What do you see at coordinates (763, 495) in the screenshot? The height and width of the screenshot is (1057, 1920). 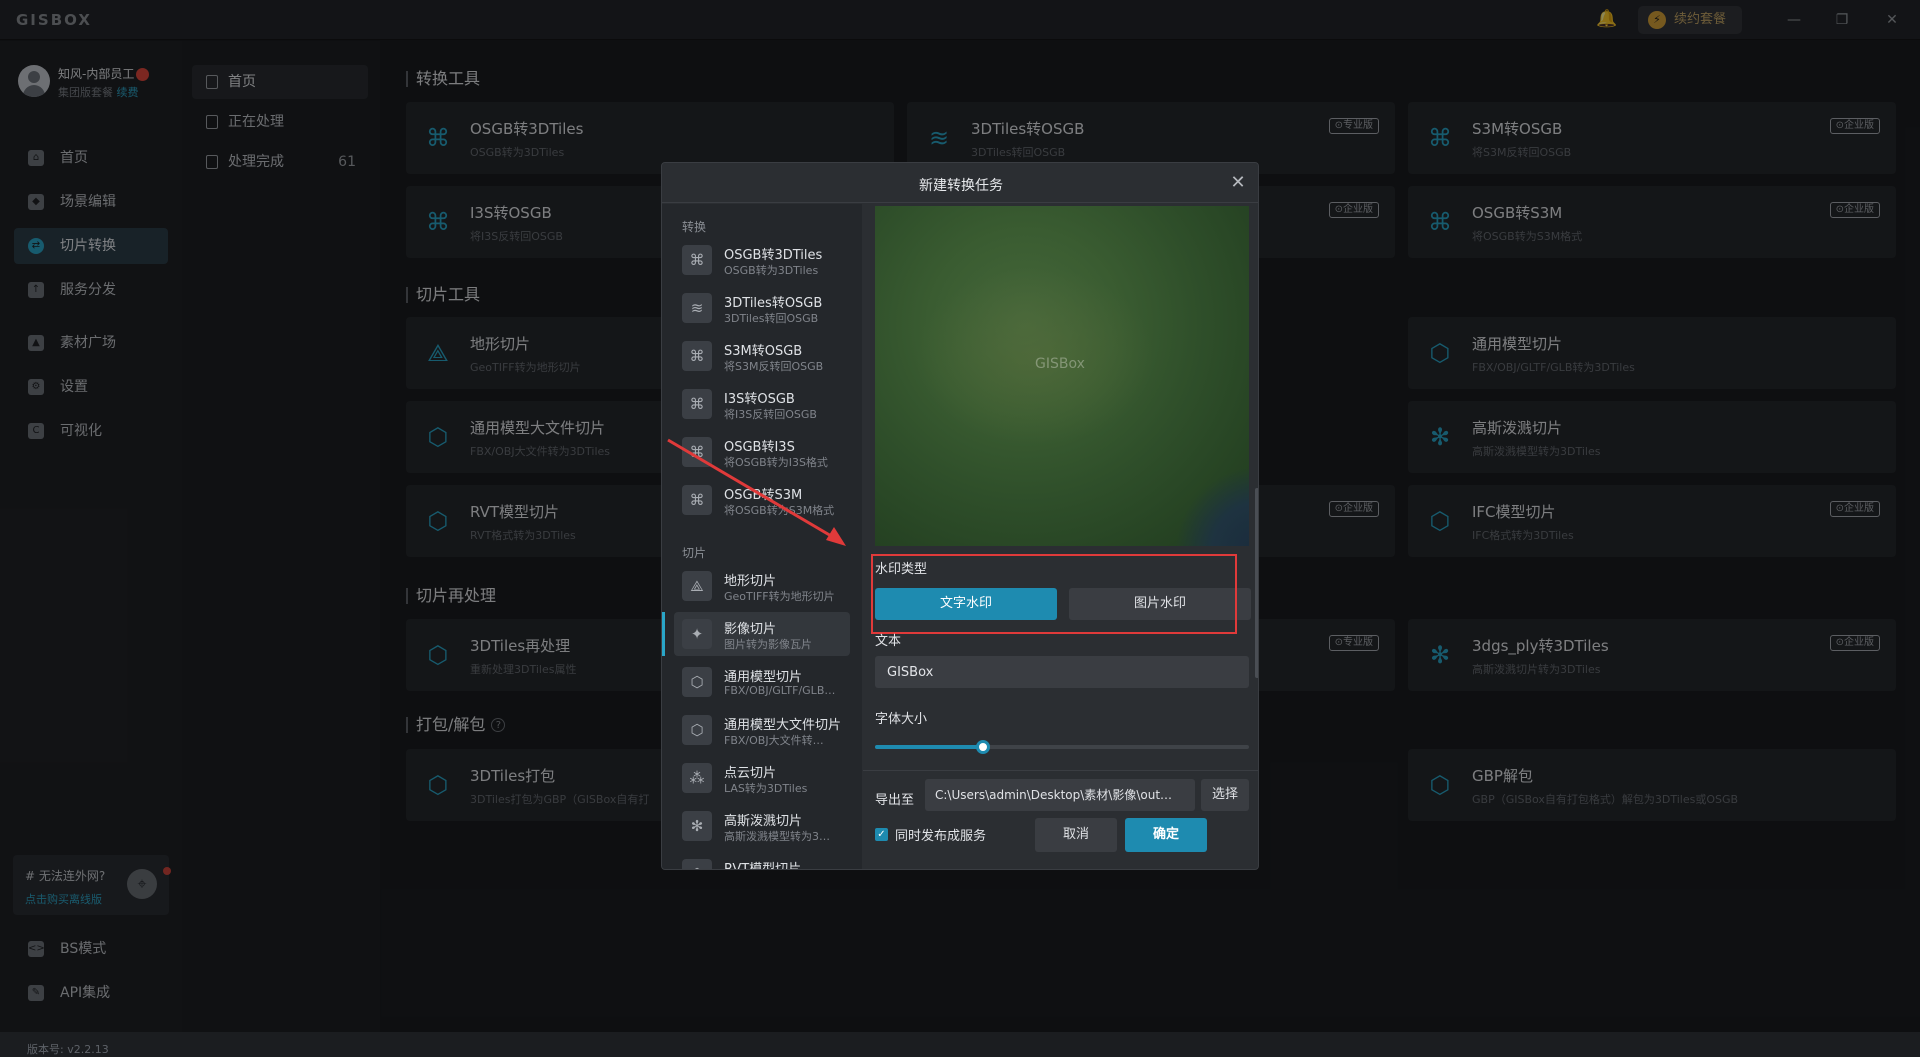 I see `tool-name: OSGB转S3M` at bounding box center [763, 495].